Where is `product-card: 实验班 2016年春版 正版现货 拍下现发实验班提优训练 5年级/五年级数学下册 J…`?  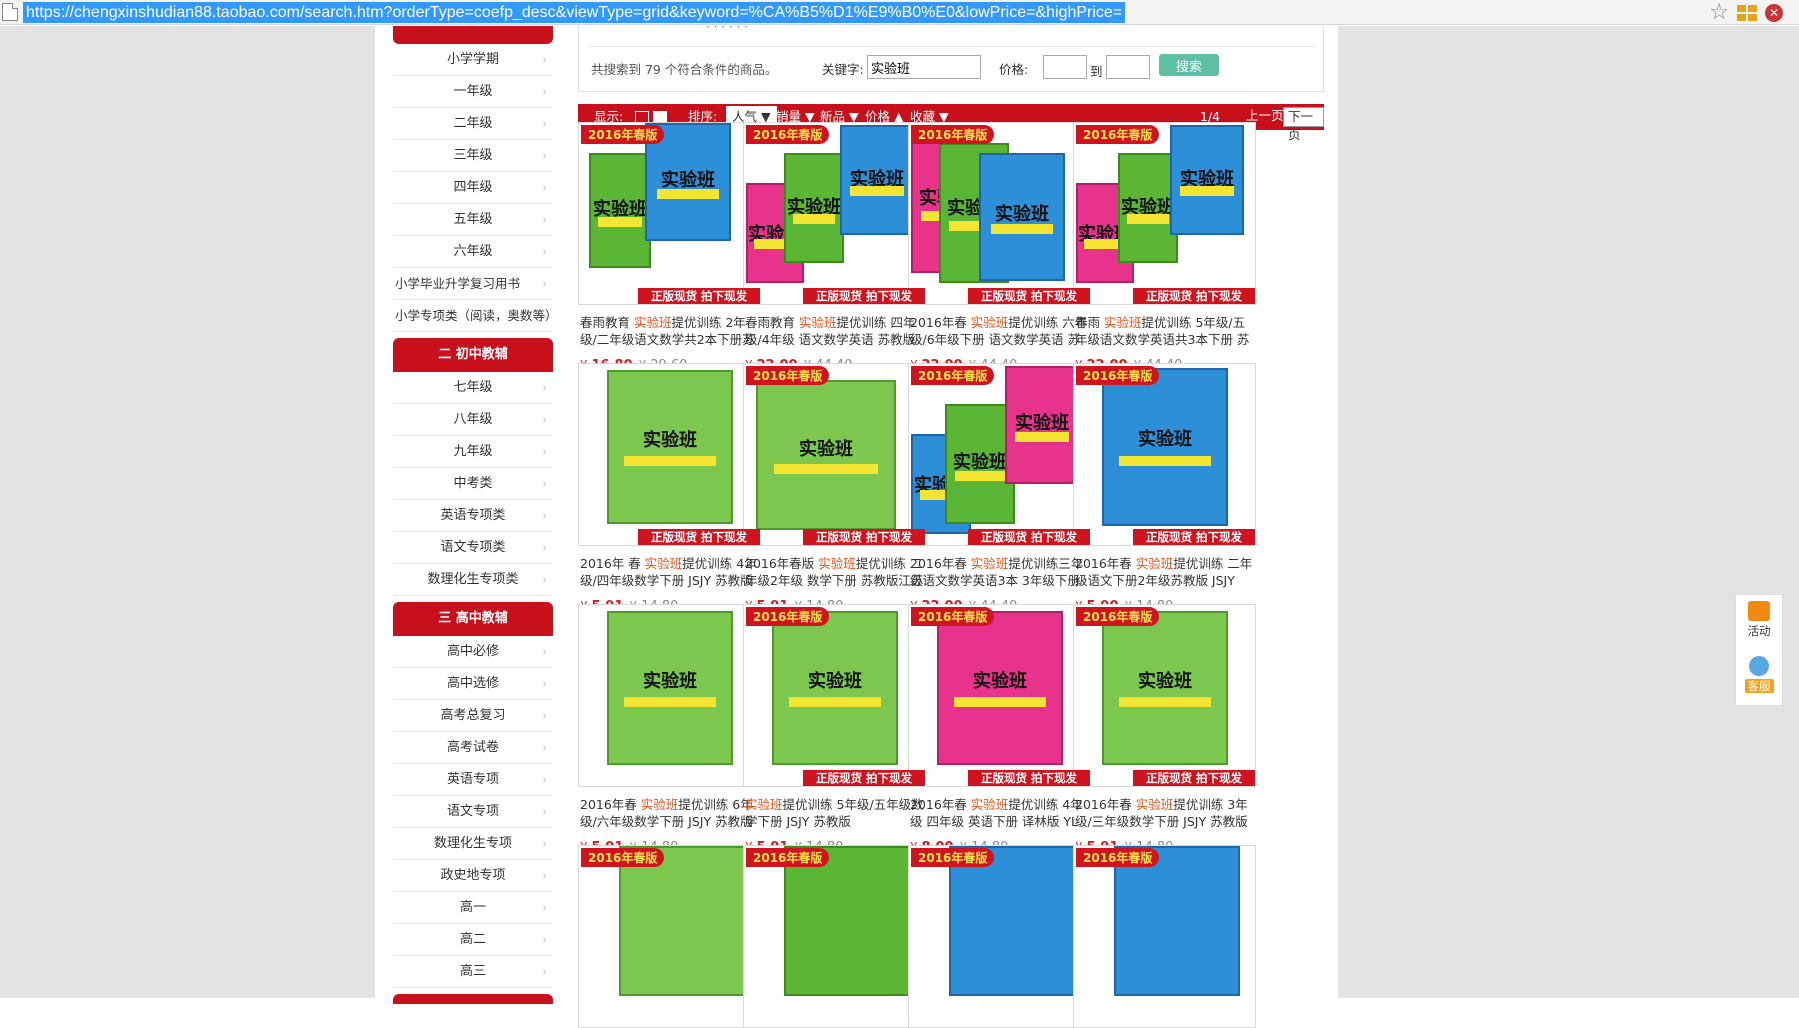
product-card: 实验班 2016年春版 正版现货 拍下现发实验班提优训练 5年级/五年级数学下册 J… is located at coordinates (834, 729).